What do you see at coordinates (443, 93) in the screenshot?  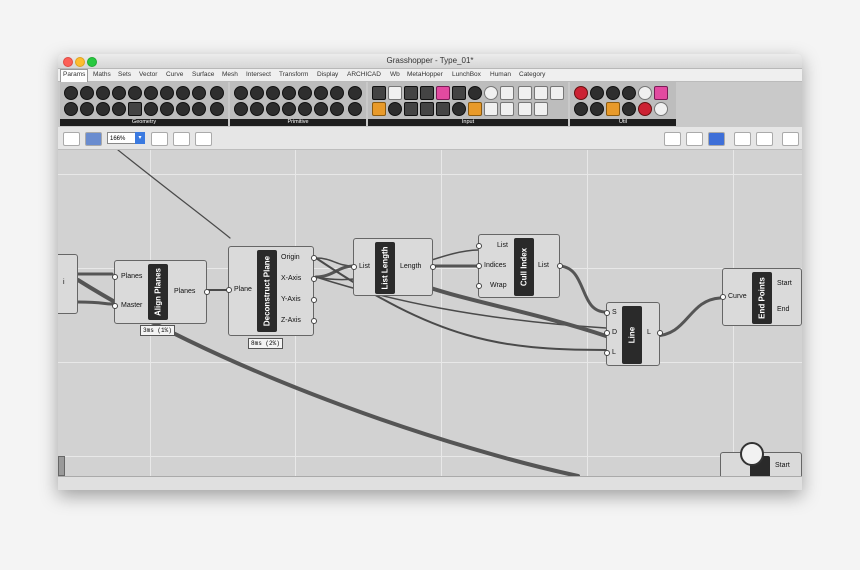 I see `colour-swatch-icon` at bounding box center [443, 93].